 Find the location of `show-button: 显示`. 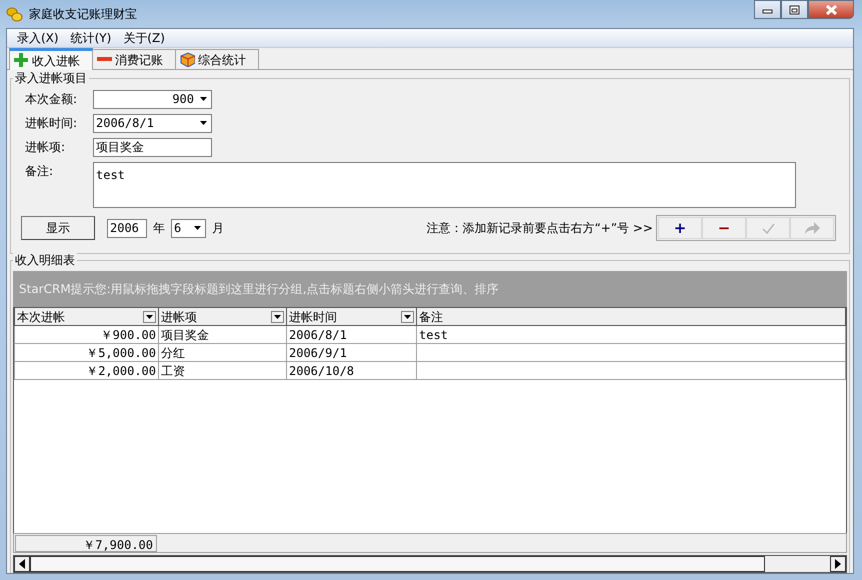

show-button: 显示 is located at coordinates (58, 228).